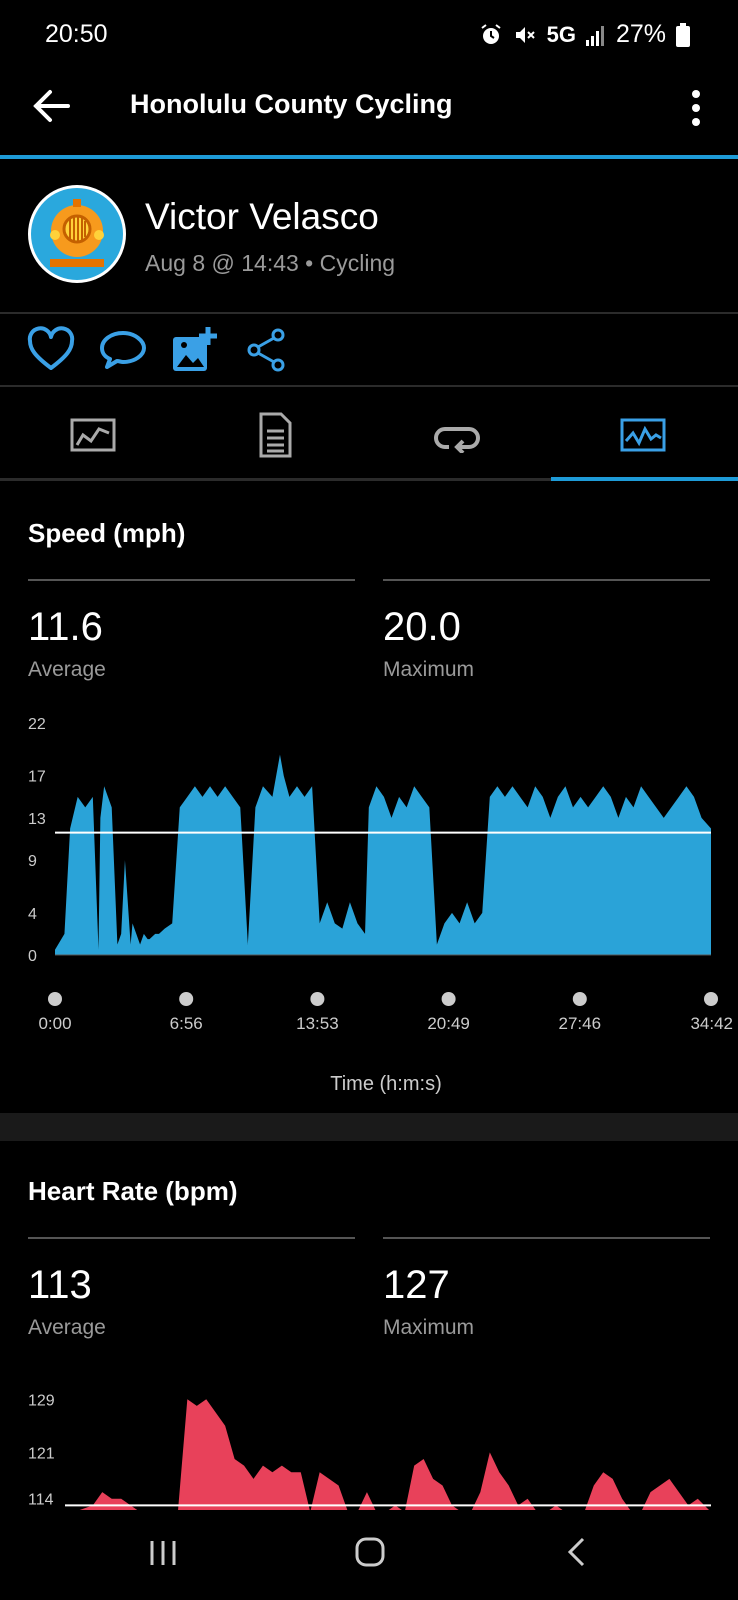  I want to click on y-tick-label: 9, so click(32, 861).